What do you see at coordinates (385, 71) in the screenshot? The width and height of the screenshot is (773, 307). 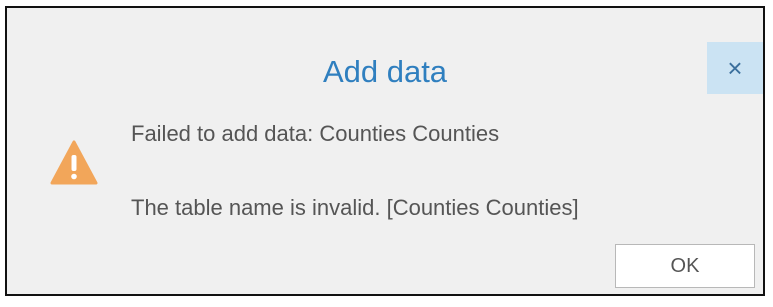 I see `dialog-title: Add data` at bounding box center [385, 71].